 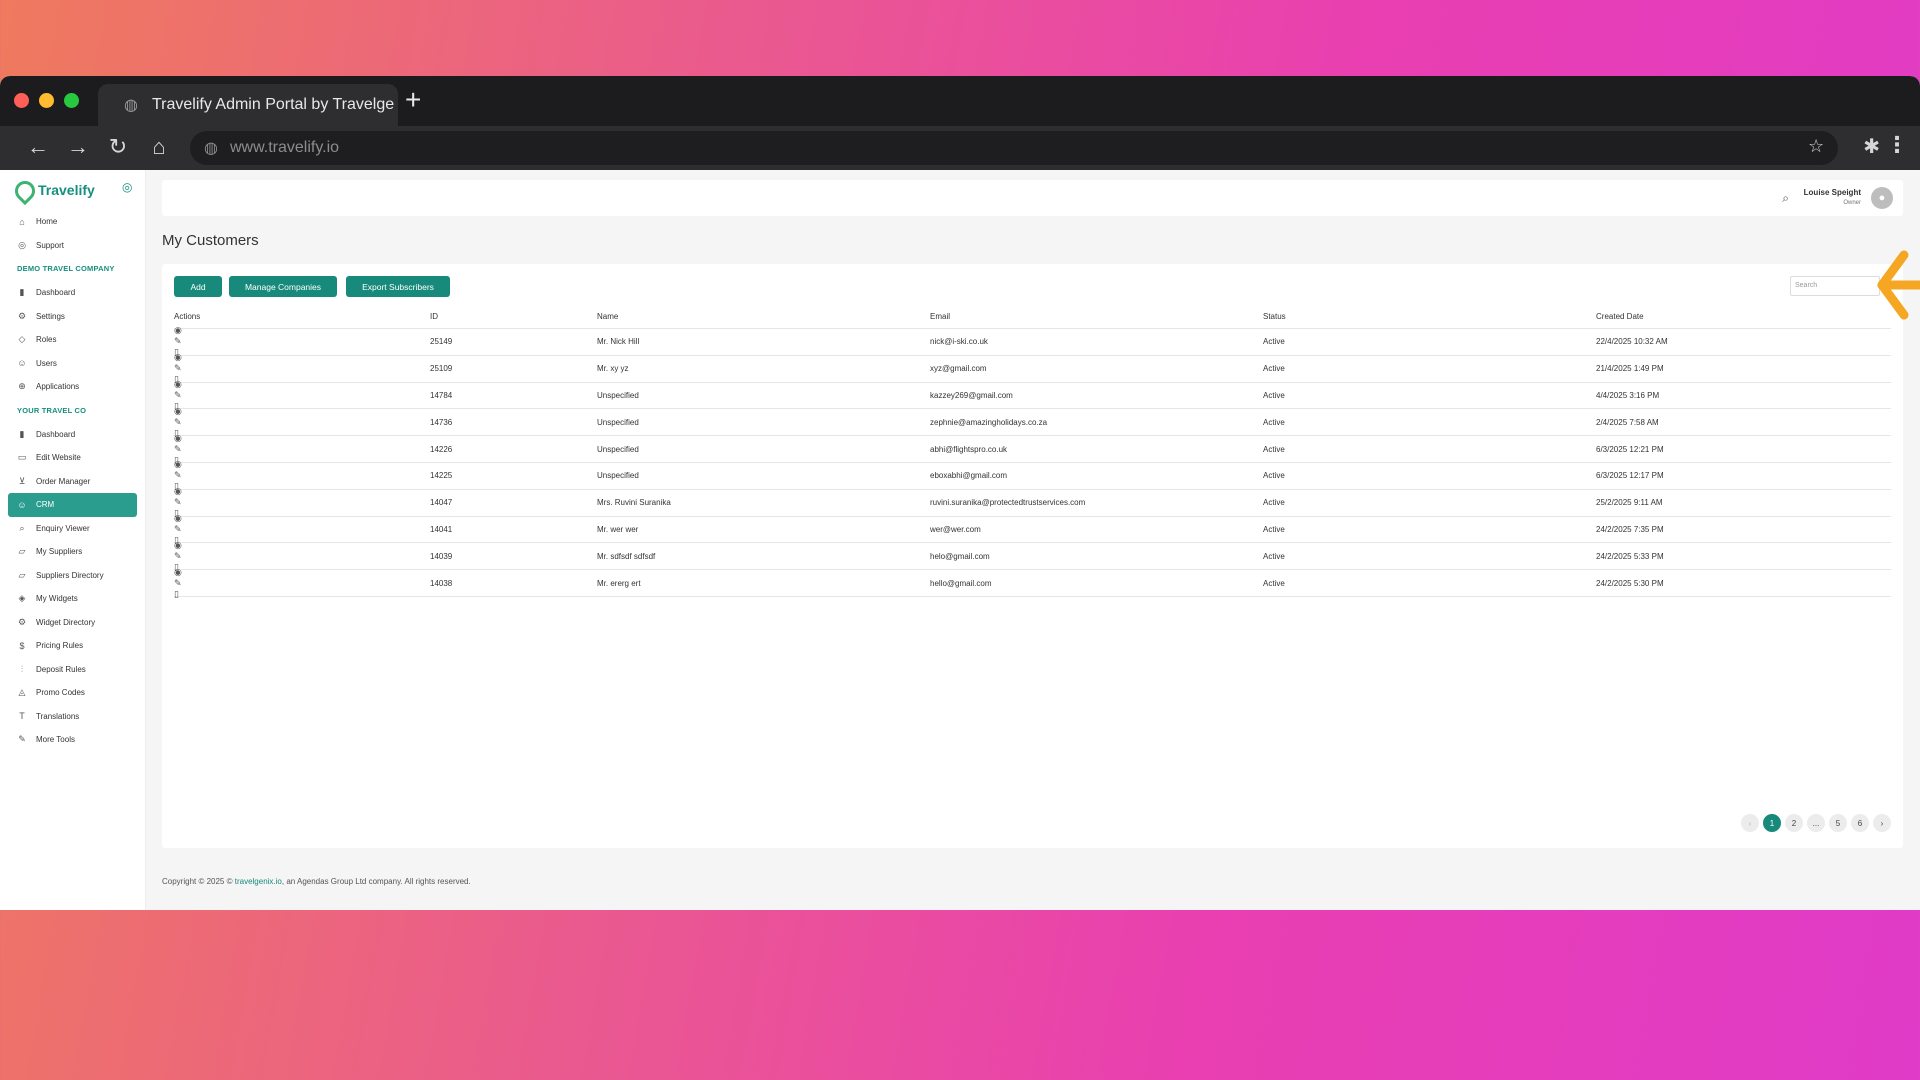 What do you see at coordinates (763, 316) in the screenshot?
I see `column-header-name: Name` at bounding box center [763, 316].